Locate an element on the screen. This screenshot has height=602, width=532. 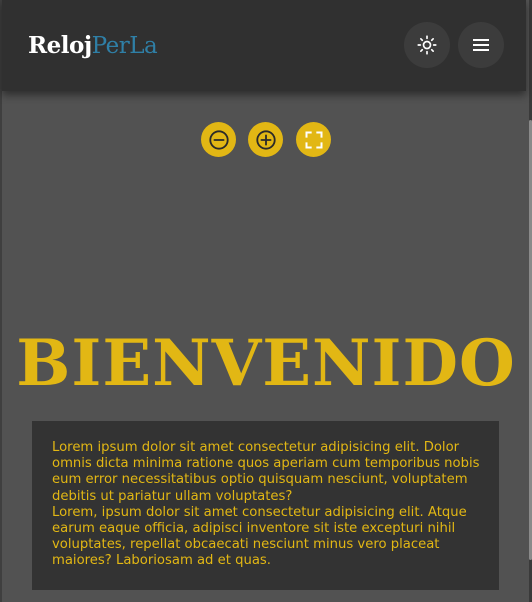
site-logo: RelojPerLa is located at coordinates (93, 46).